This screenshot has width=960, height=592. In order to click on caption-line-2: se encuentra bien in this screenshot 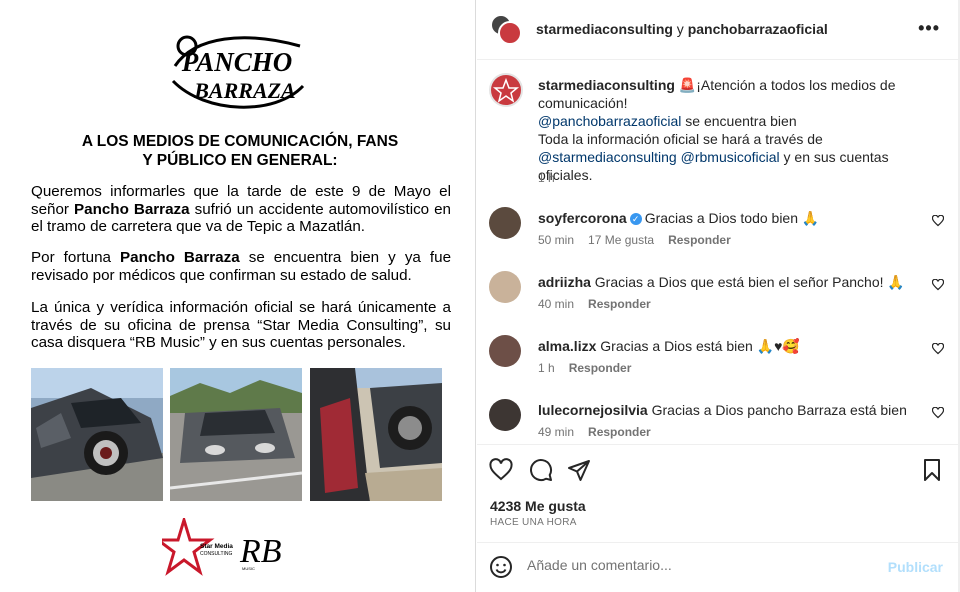, I will do `click(739, 121)`.